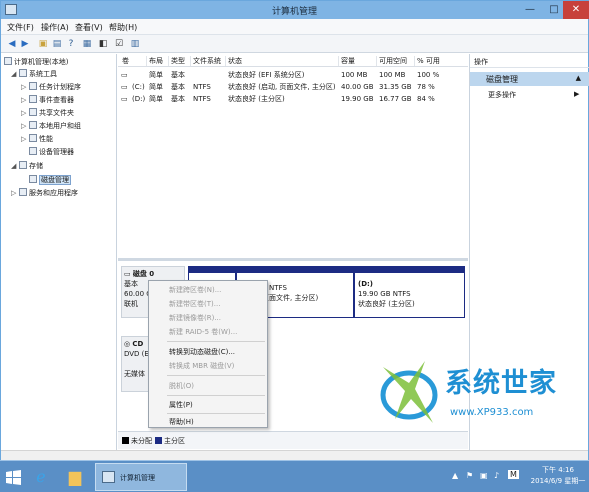 The width and height of the screenshot is (589, 492). What do you see at coordinates (31, 166) in the screenshot?
I see `tree-item-storage: 存储` at bounding box center [31, 166].